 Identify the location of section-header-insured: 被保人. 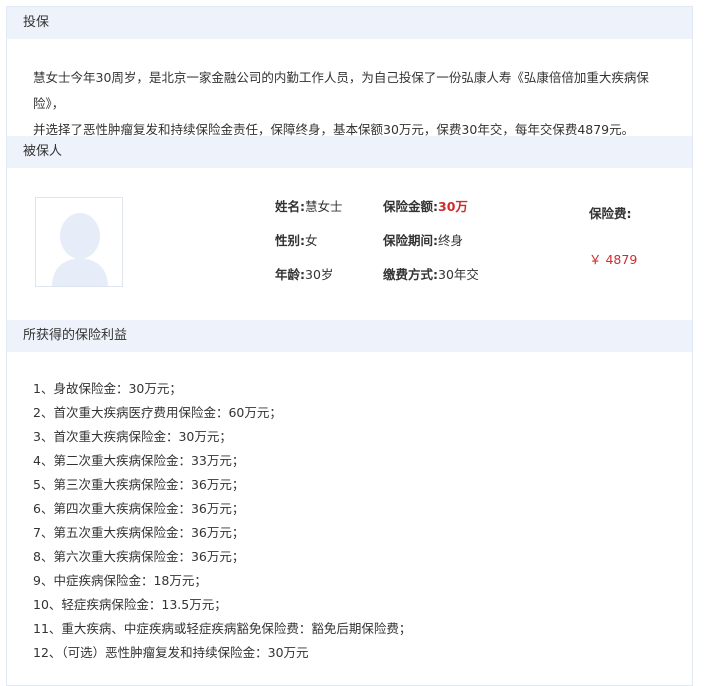
(349, 152).